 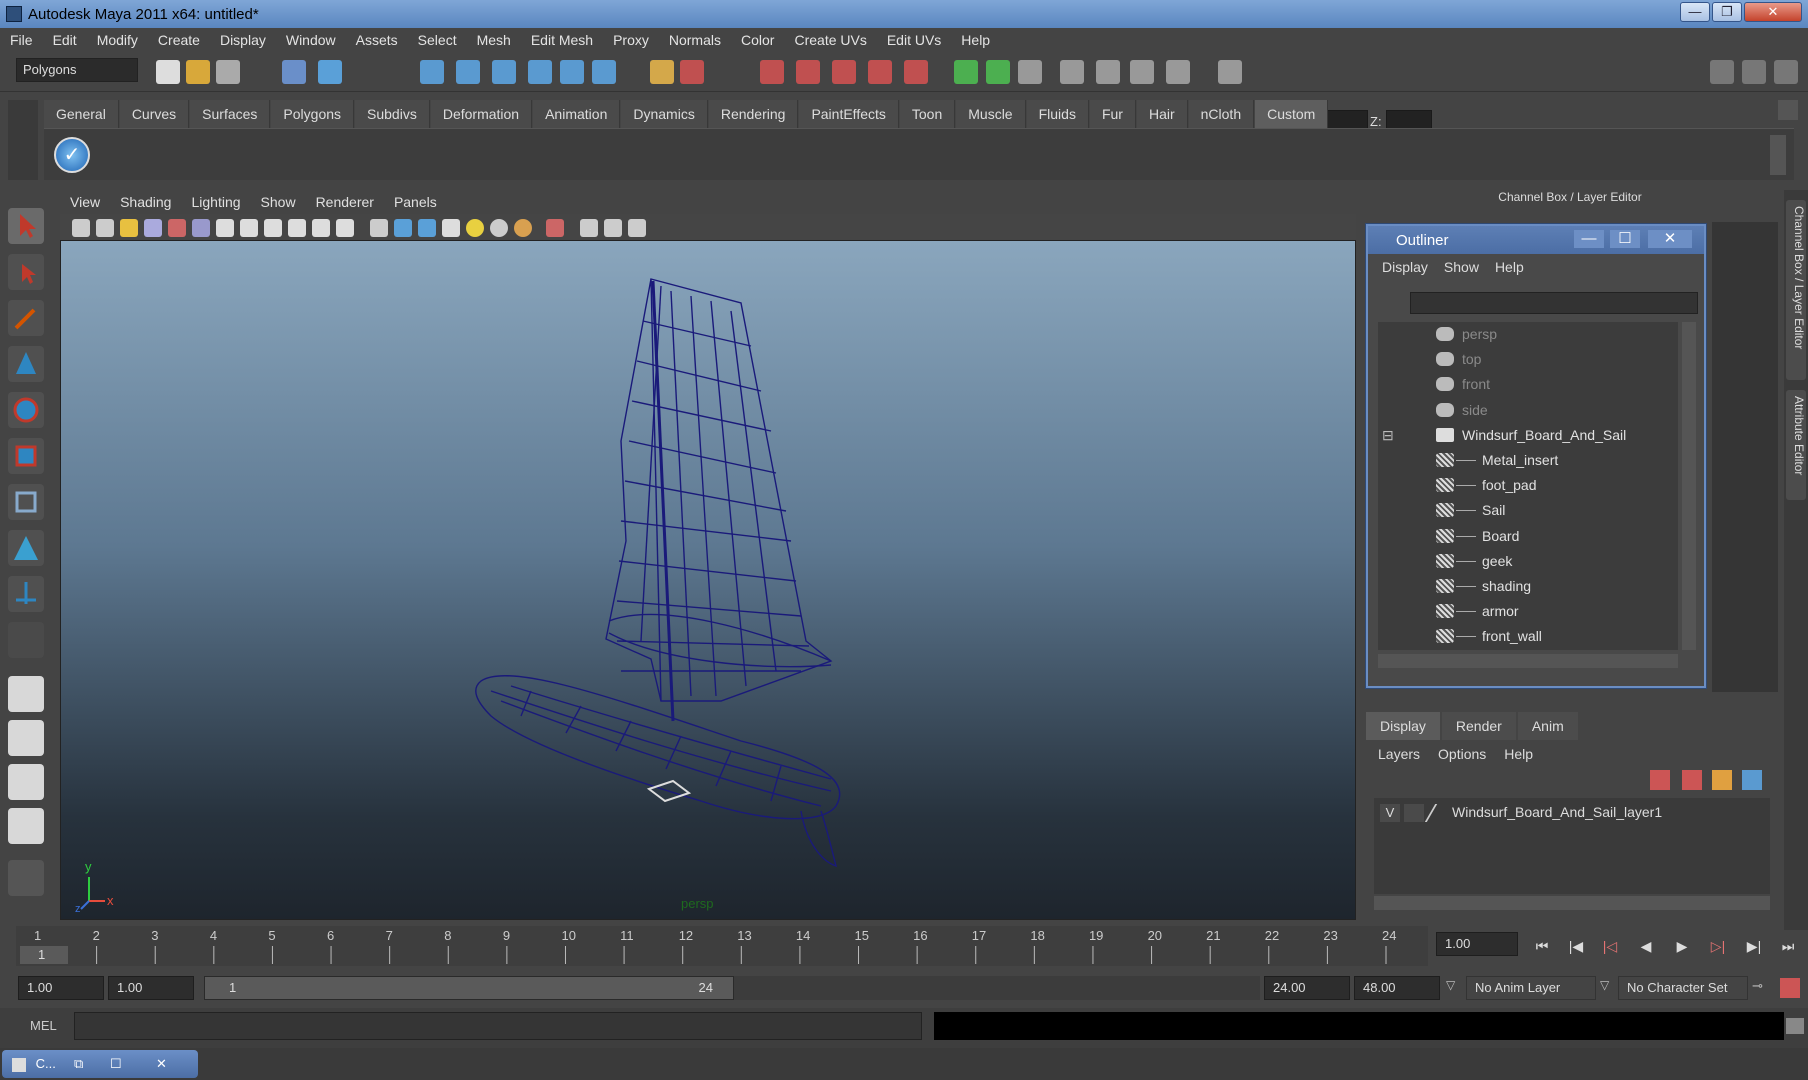 I want to click on transform-field-icon, so click(x=1230, y=72).